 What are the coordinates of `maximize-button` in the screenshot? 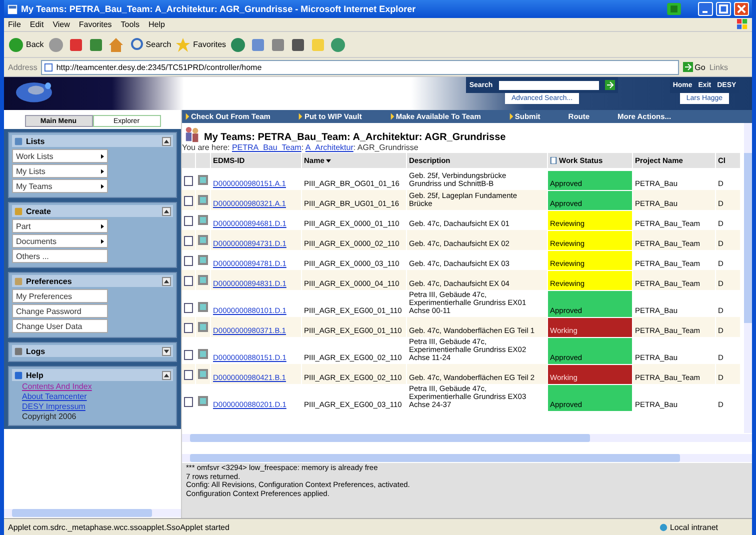 It's located at (723, 9).